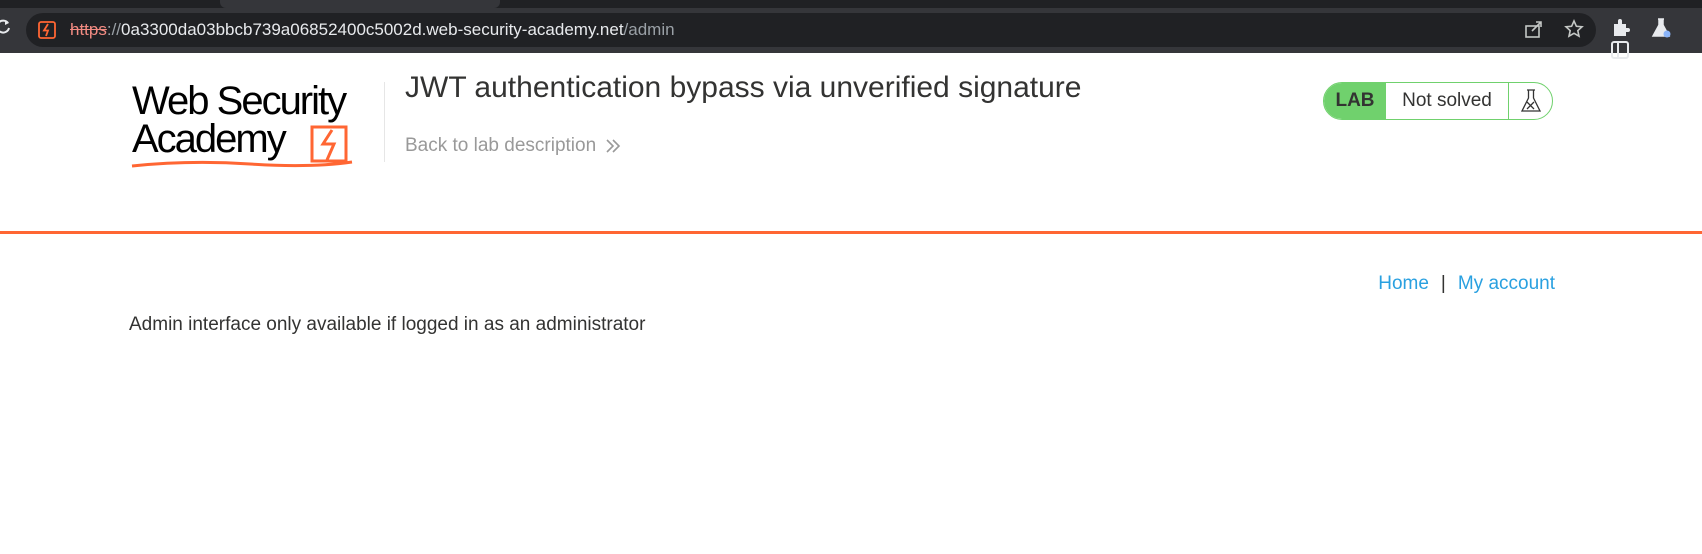 The height and width of the screenshot is (554, 1702). Describe the element at coordinates (851, 232) in the screenshot. I see `header-divider` at that location.